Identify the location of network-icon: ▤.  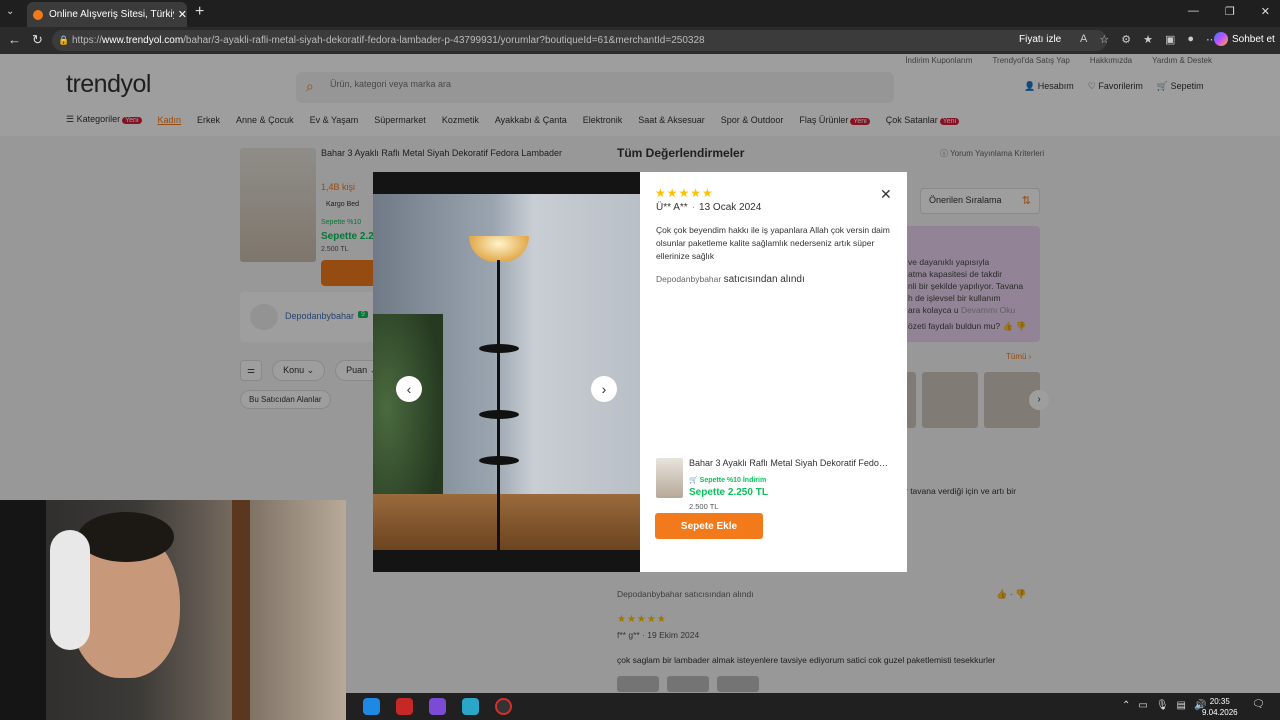
(1181, 705).